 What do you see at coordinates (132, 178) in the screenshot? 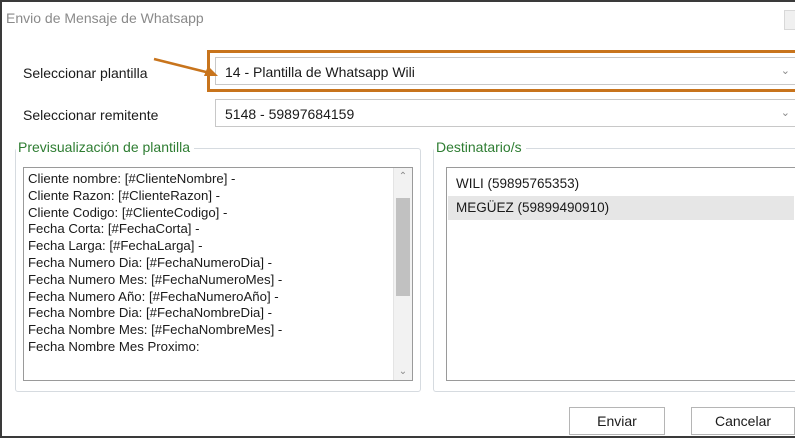
I see `preview-line: Cliente nombre: [#ClienteNombre] -` at bounding box center [132, 178].